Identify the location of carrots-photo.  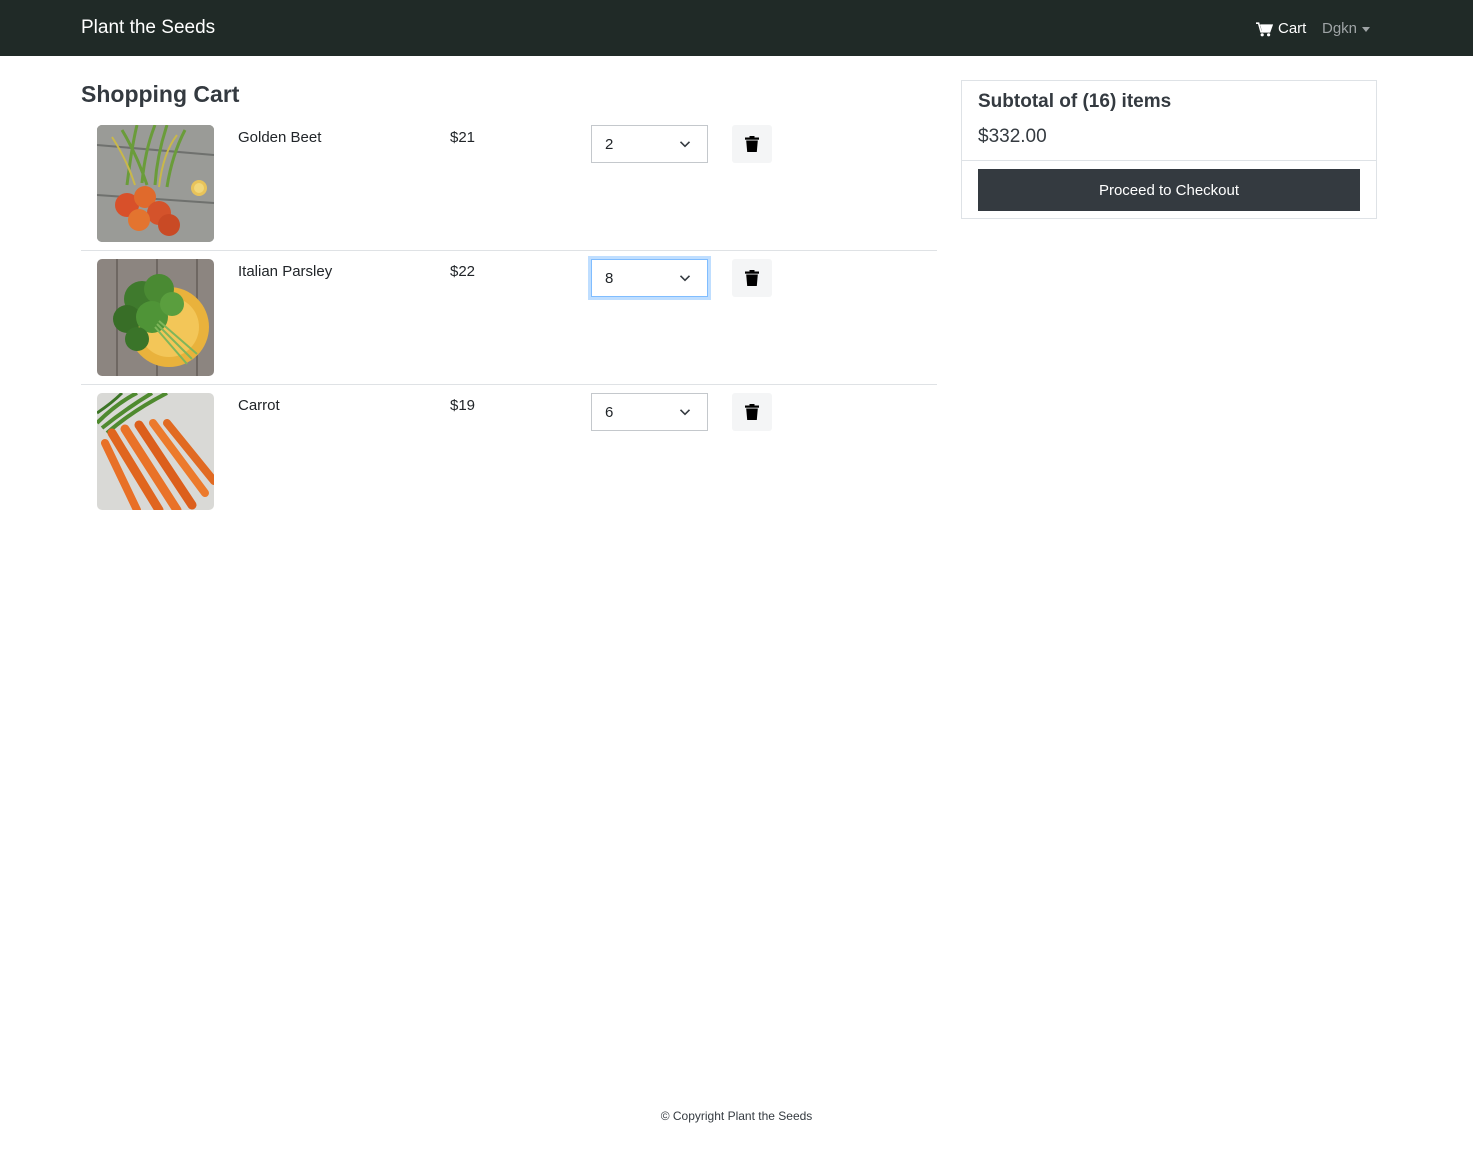
(155, 451).